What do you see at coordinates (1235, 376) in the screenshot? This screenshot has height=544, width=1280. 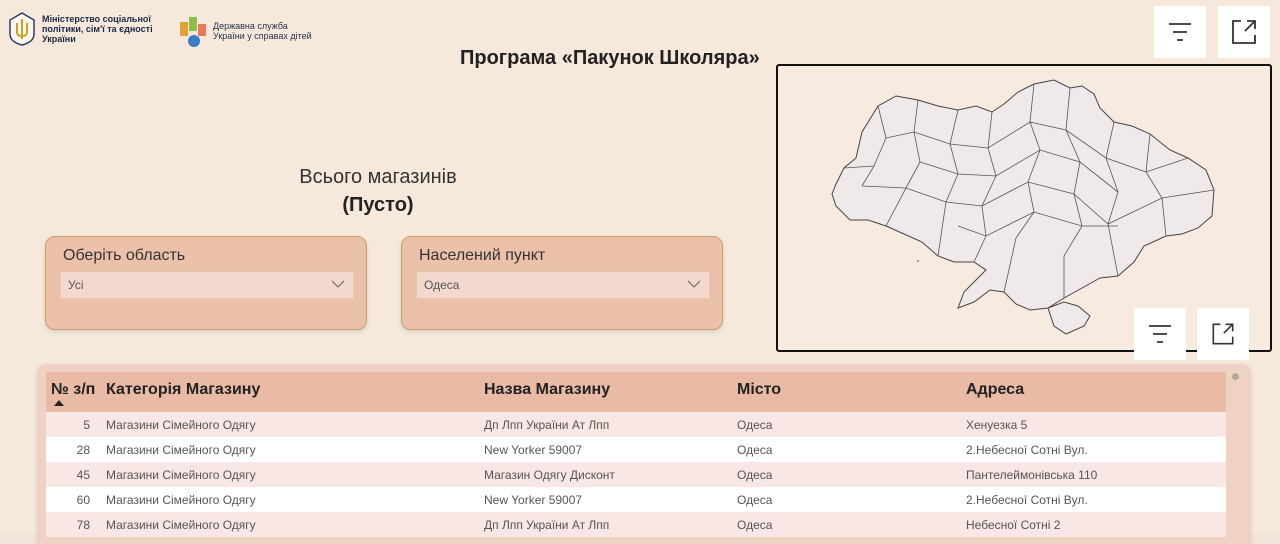 I see `table-scrollbar` at bounding box center [1235, 376].